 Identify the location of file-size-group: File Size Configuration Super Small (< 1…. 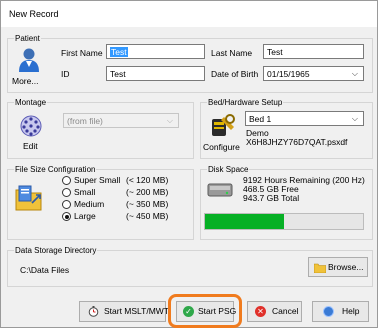
(100, 202).